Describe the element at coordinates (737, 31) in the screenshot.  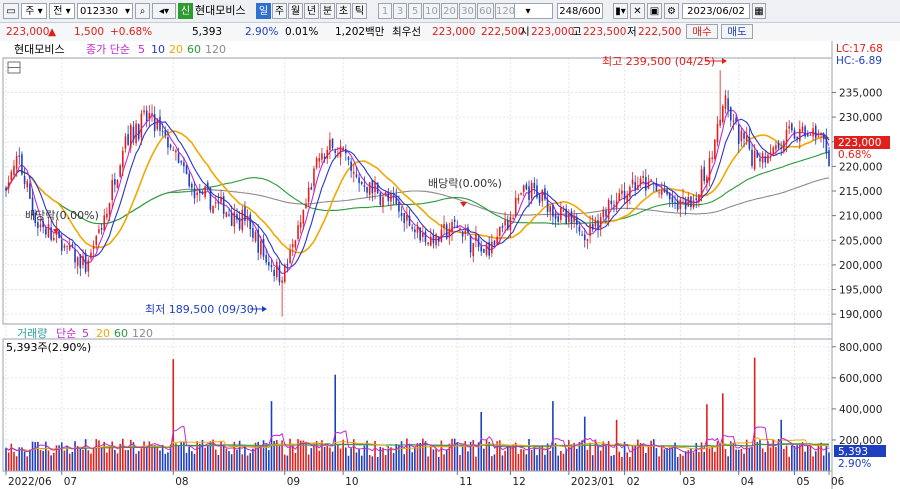
I see `sell-button: 매도` at that location.